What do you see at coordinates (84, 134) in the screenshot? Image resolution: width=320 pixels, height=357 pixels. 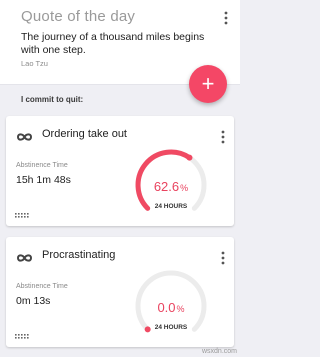 I see `habit-name: Ordering take out` at bounding box center [84, 134].